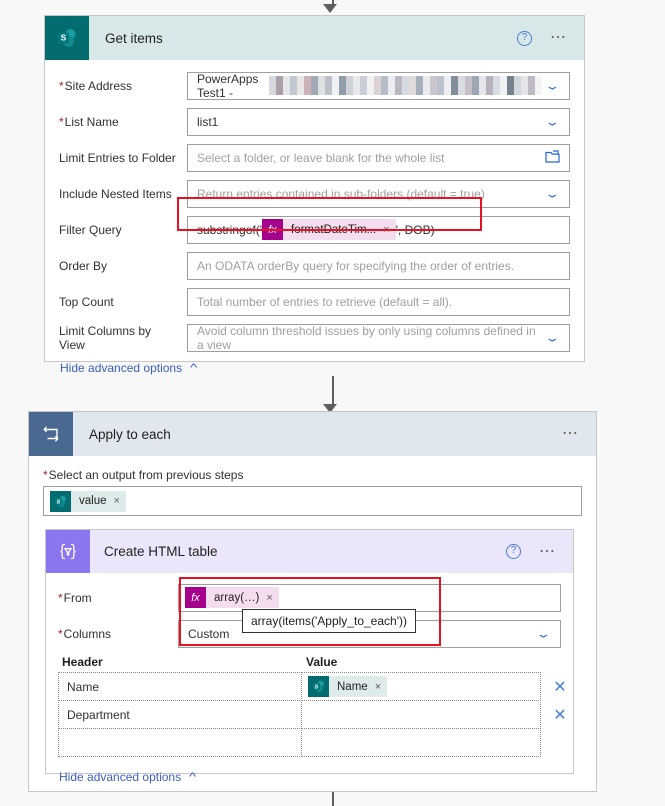  What do you see at coordinates (117, 157) in the screenshot?
I see `field-label-limit-entries-to-folder: Limit Entries to Folder` at bounding box center [117, 157].